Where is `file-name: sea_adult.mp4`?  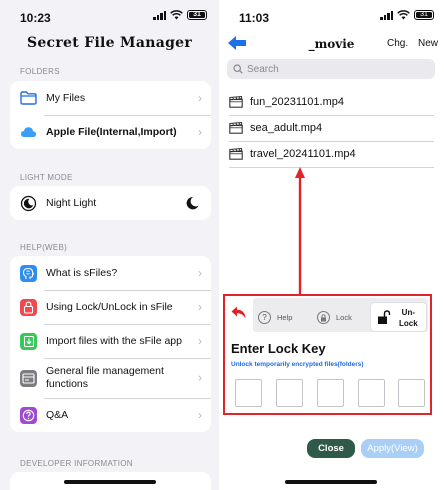 file-name: sea_adult.mp4 is located at coordinates (286, 128).